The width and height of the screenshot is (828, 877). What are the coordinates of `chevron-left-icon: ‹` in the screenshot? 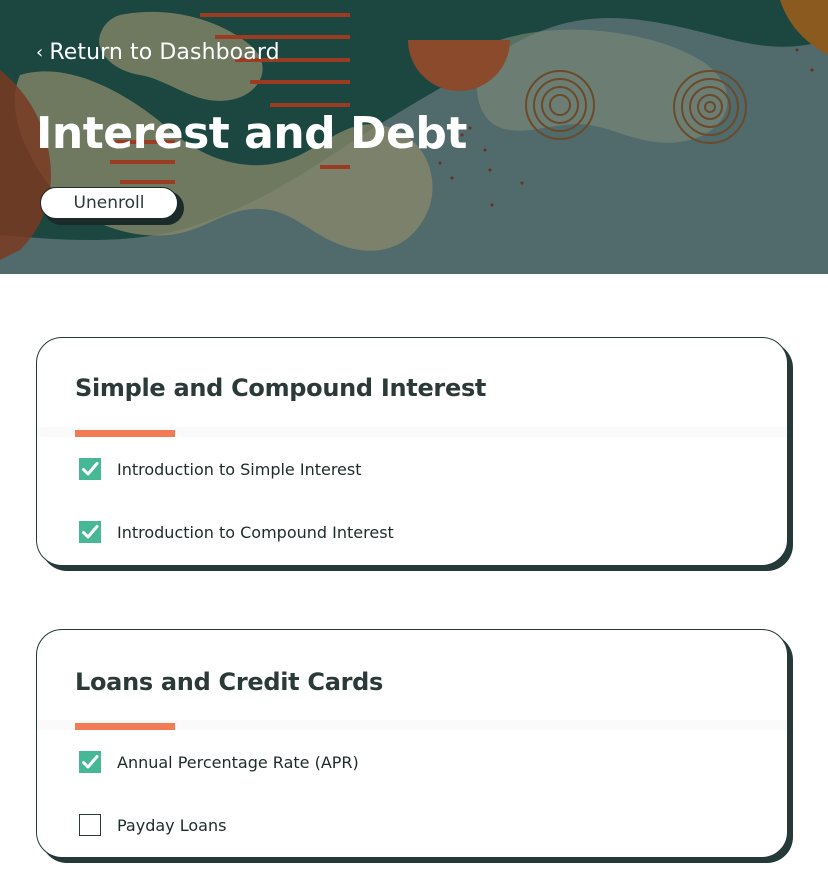 It's located at (40, 52).